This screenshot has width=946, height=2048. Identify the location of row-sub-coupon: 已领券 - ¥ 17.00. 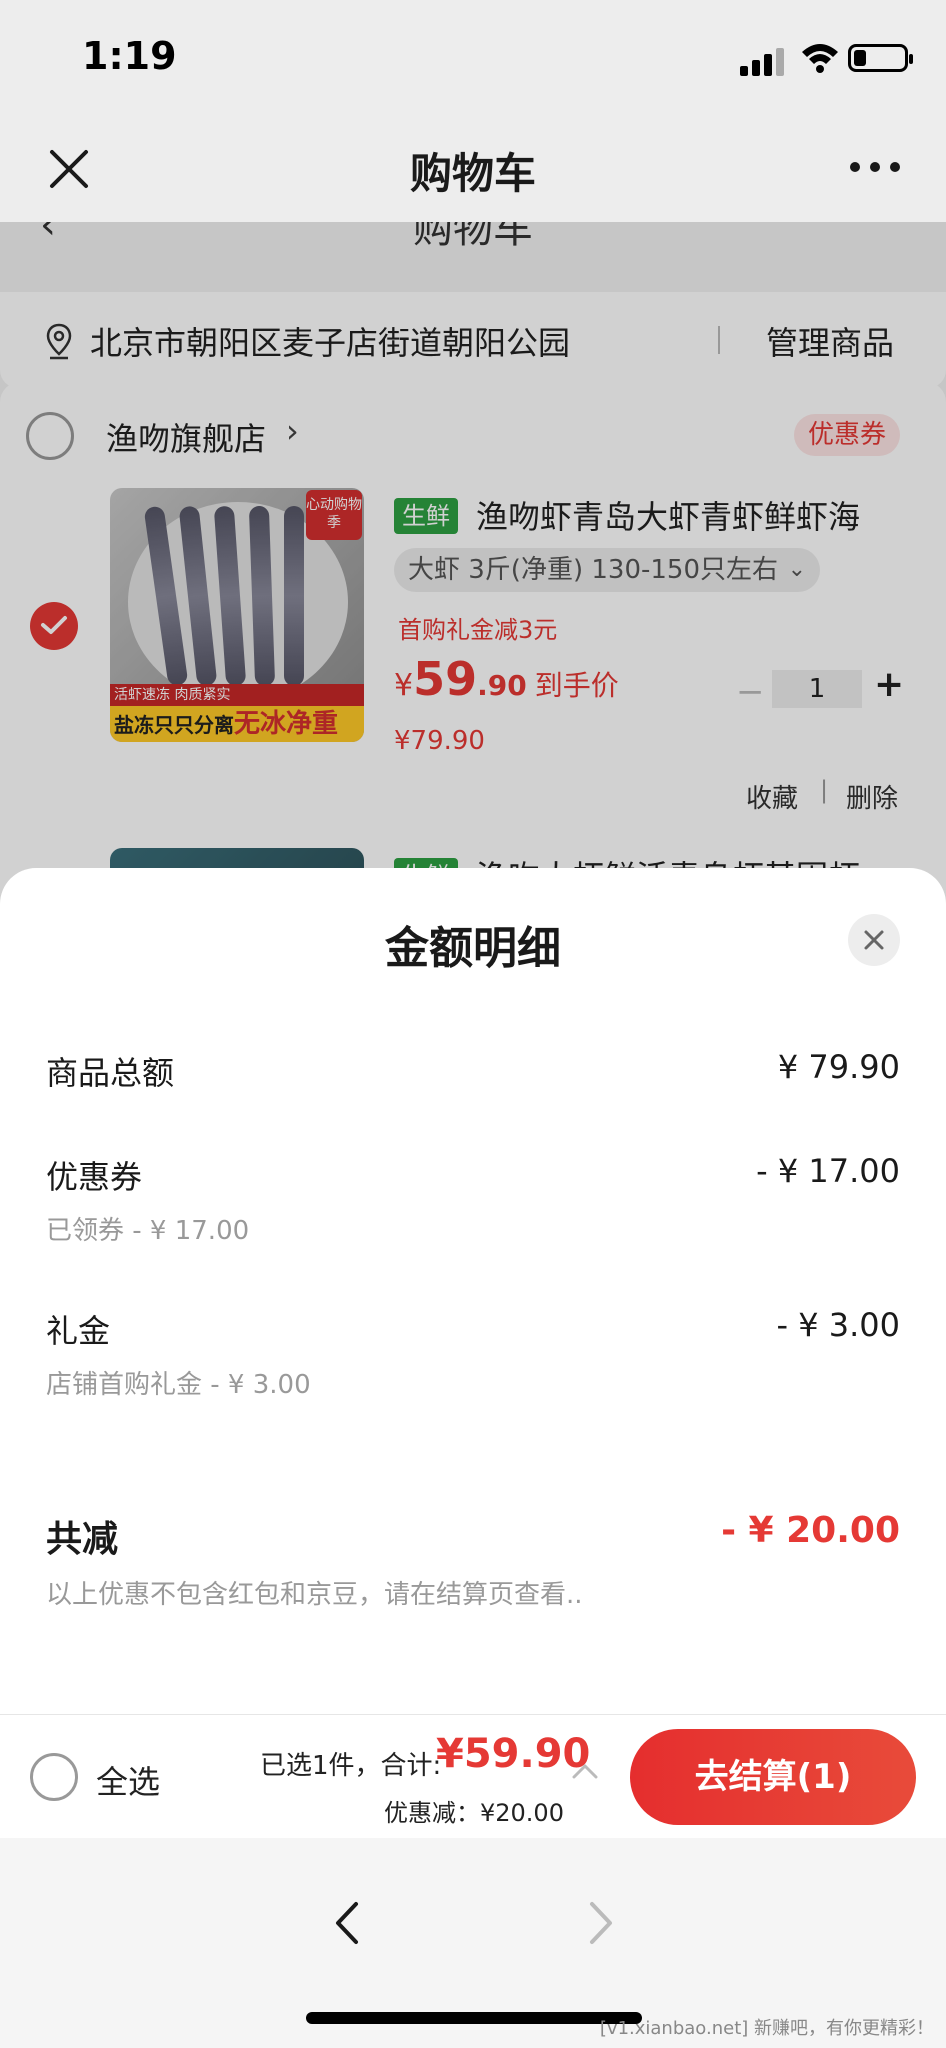
(148, 1231).